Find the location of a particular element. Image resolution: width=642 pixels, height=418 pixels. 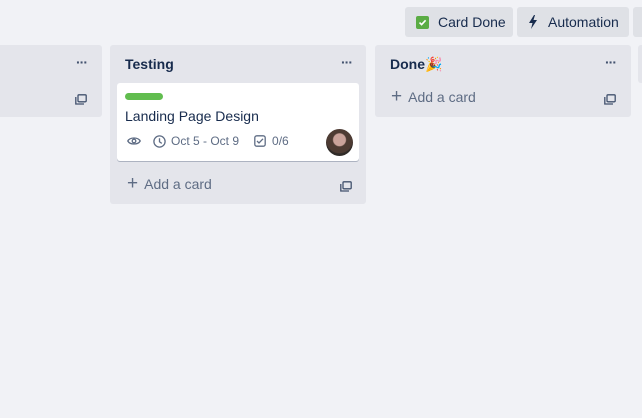

checklist-badge: 0/6 is located at coordinates (271, 141).